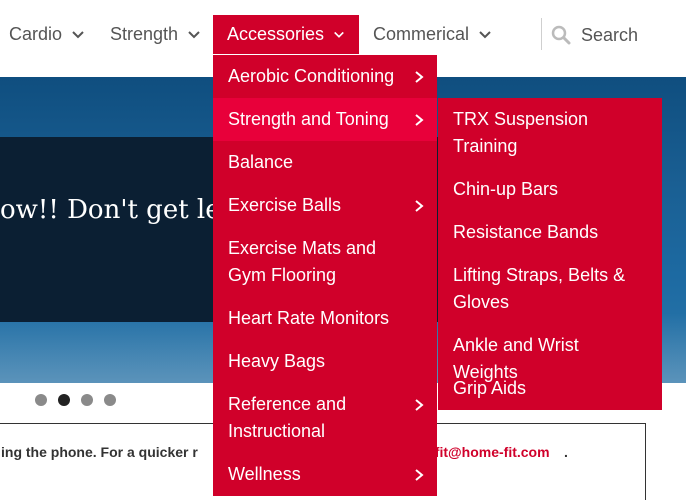 Image resolution: width=686 pixels, height=500 pixels. Describe the element at coordinates (561, 35) in the screenshot. I see `search-icon` at that location.